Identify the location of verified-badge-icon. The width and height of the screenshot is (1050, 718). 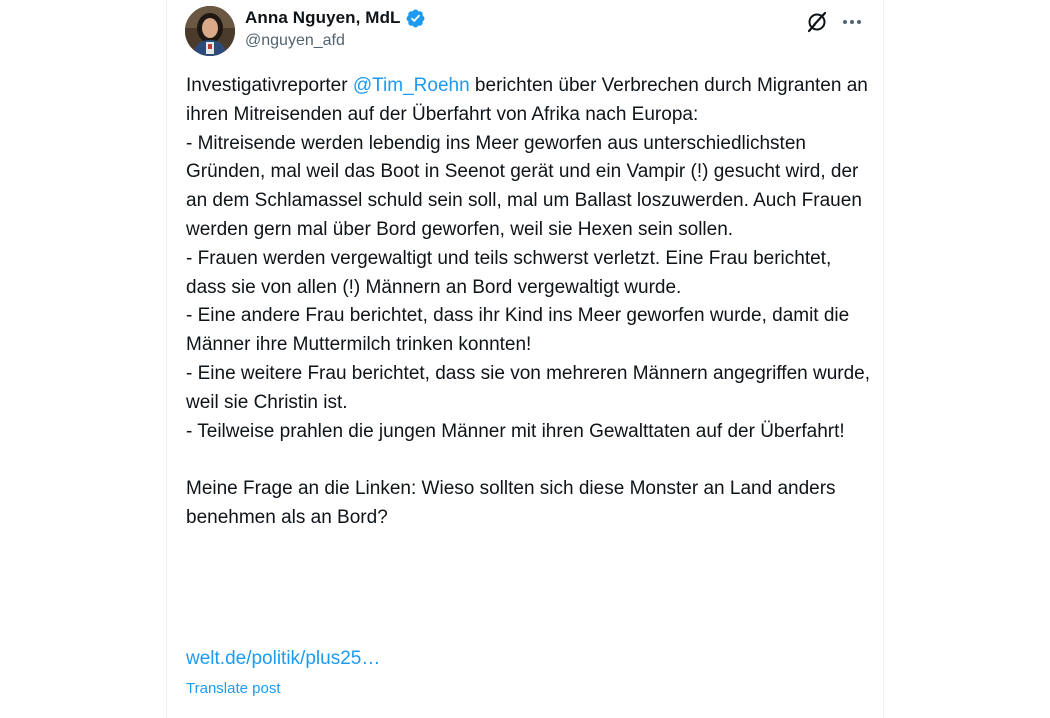
(415, 18).